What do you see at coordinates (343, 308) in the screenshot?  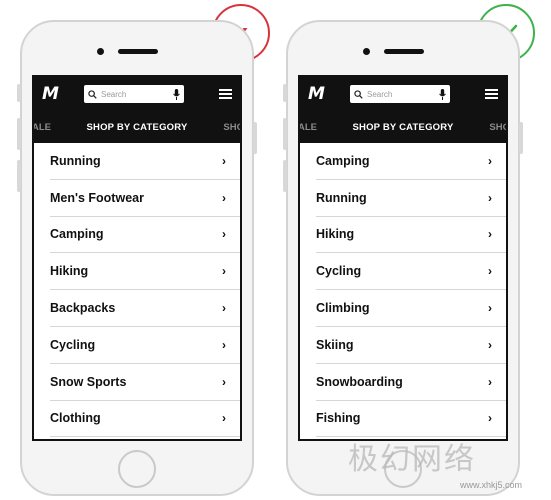 I see `list-item-label: Climbing` at bounding box center [343, 308].